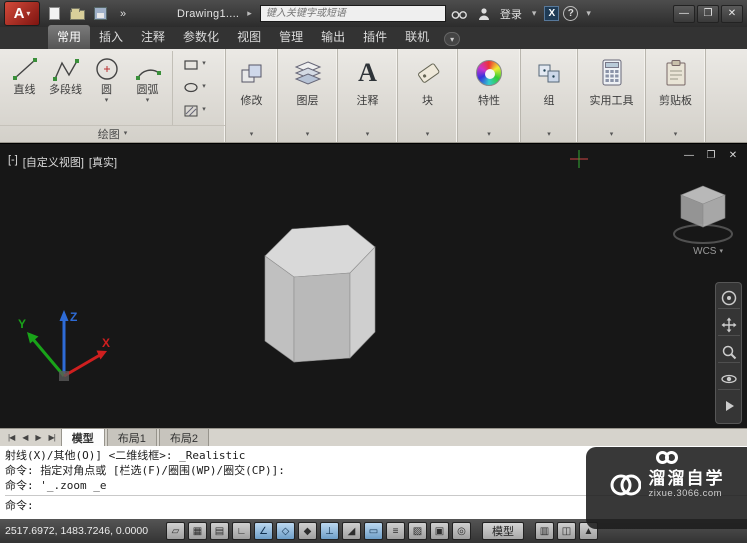 This screenshot has width=747, height=543. Describe the element at coordinates (728, 325) in the screenshot. I see `pan-button` at that location.